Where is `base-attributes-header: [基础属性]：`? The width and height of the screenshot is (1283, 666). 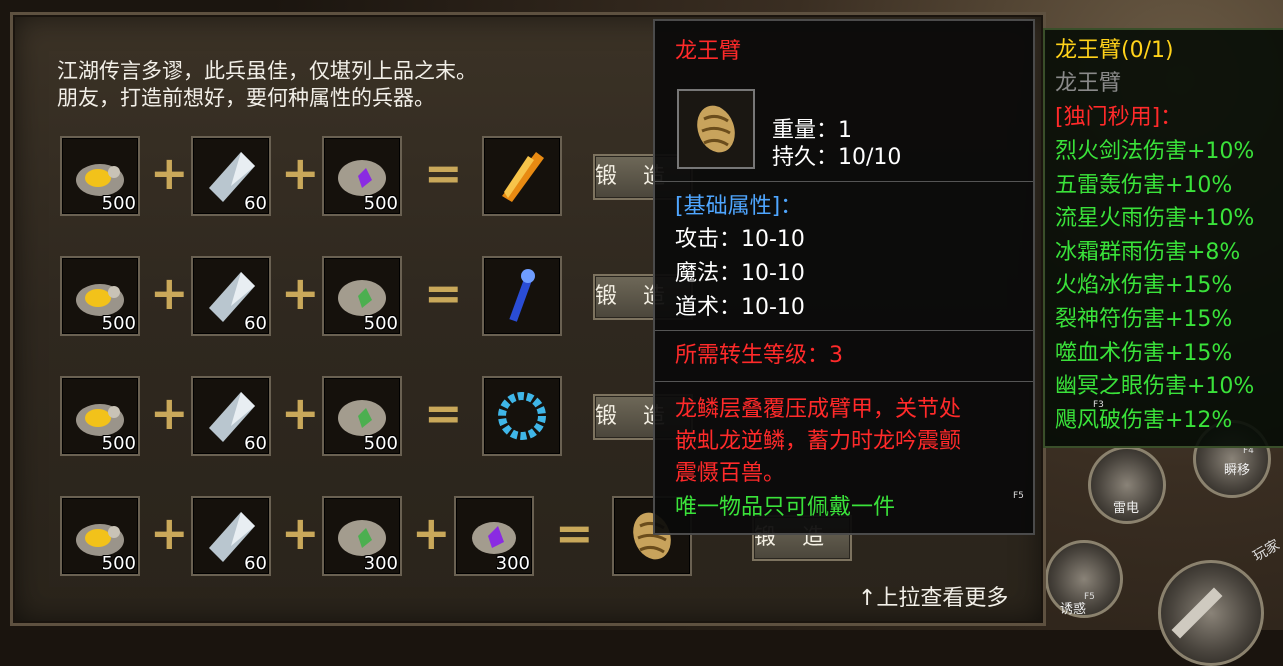
base-attributes-header: [基础属性]： is located at coordinates (739, 206).